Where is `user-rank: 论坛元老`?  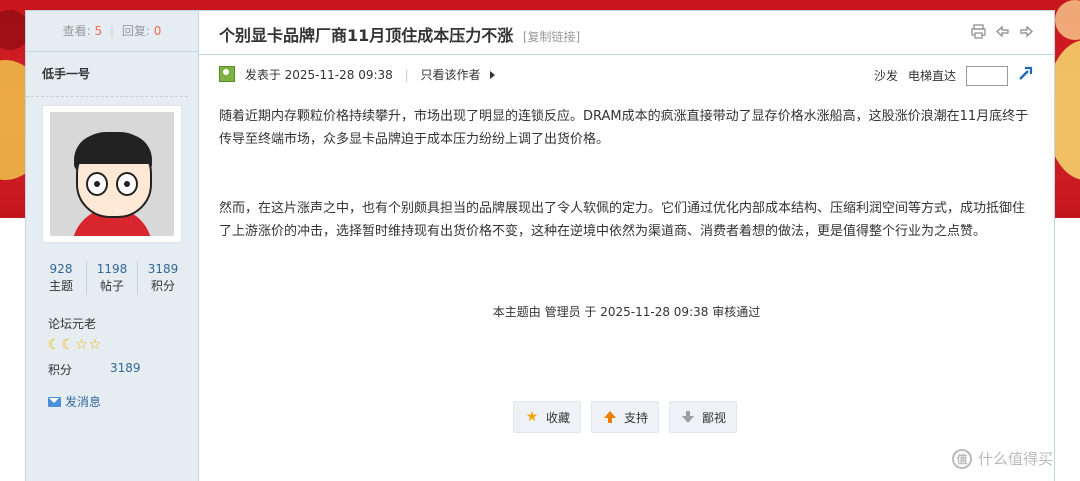 user-rank: 论坛元老 is located at coordinates (72, 323).